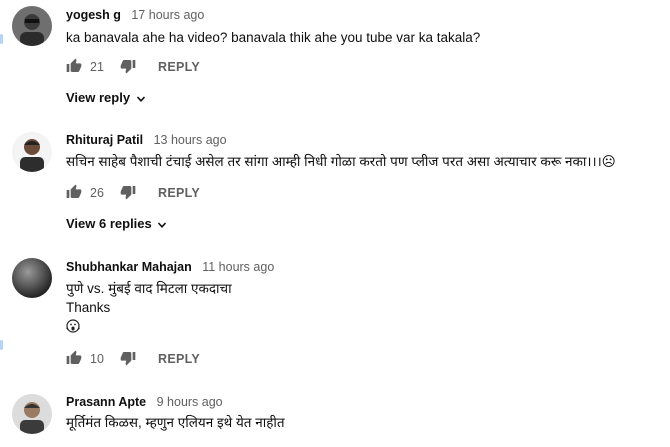  Describe the element at coordinates (93, 15) in the screenshot. I see `comment-author: yogesh g` at that location.